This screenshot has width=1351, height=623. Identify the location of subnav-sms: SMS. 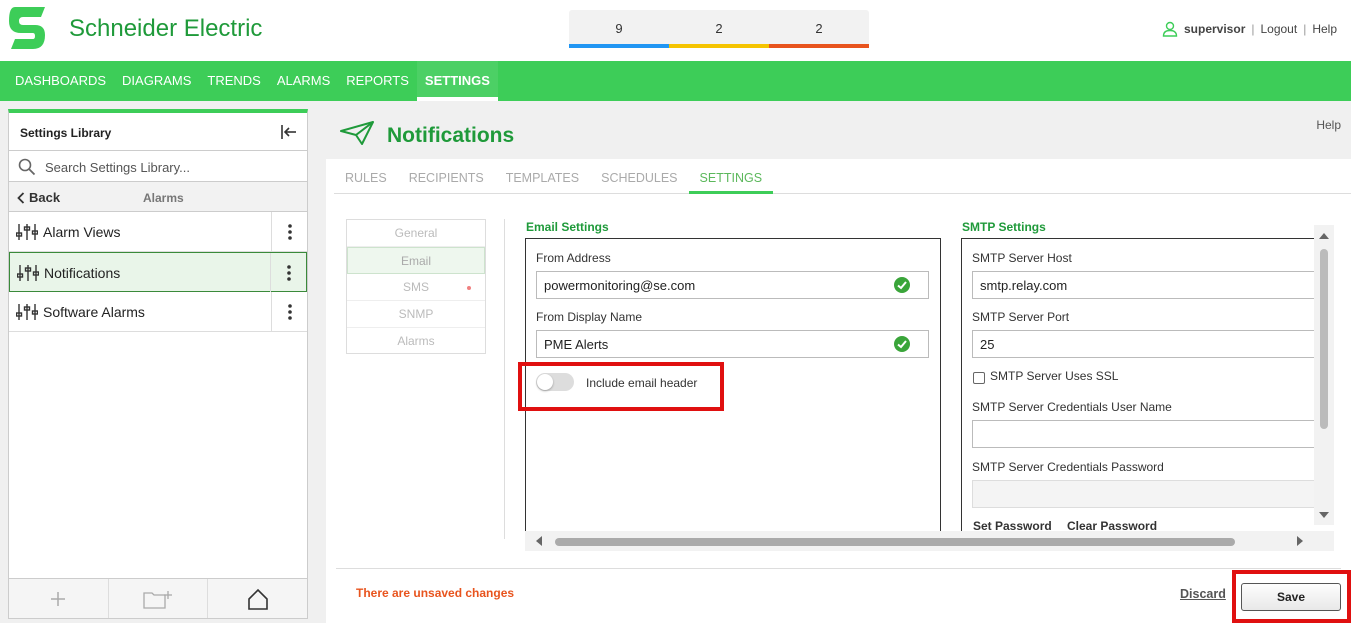
(416, 287).